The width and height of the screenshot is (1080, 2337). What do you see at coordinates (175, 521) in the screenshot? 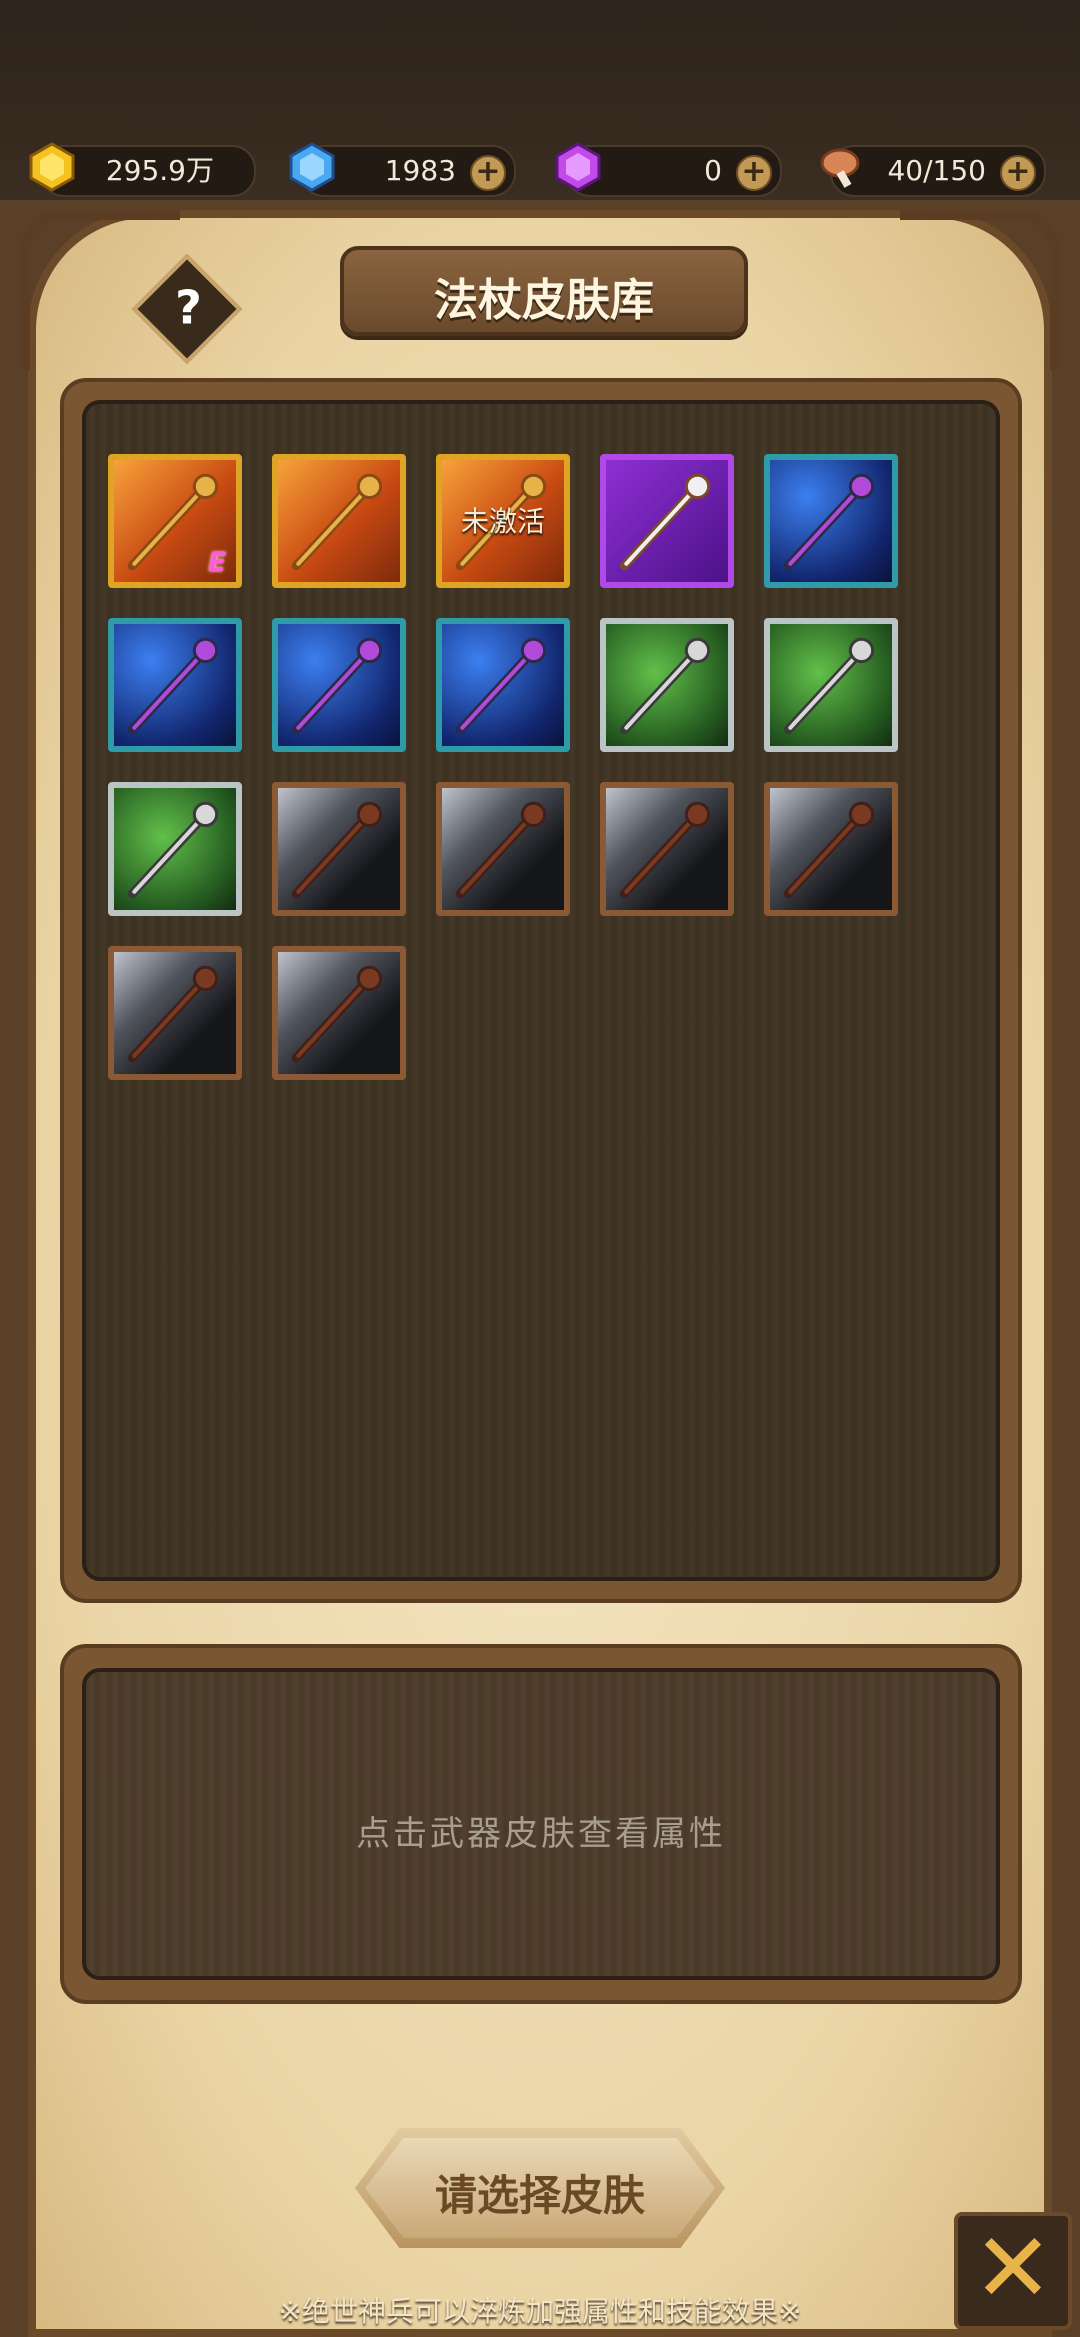
I see `skin-slot: E` at bounding box center [175, 521].